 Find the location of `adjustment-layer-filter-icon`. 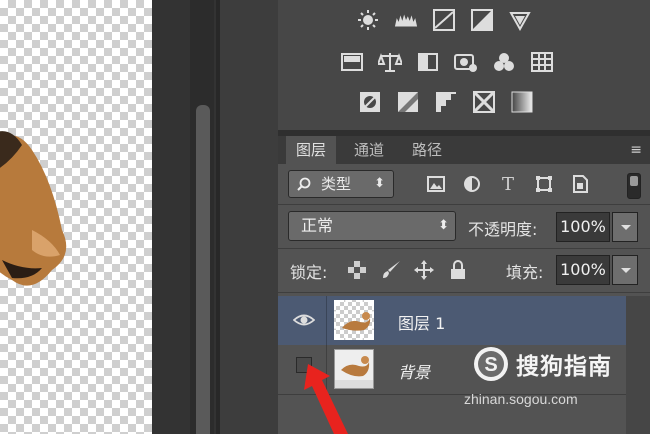

adjustment-layer-filter-icon is located at coordinates (472, 184).